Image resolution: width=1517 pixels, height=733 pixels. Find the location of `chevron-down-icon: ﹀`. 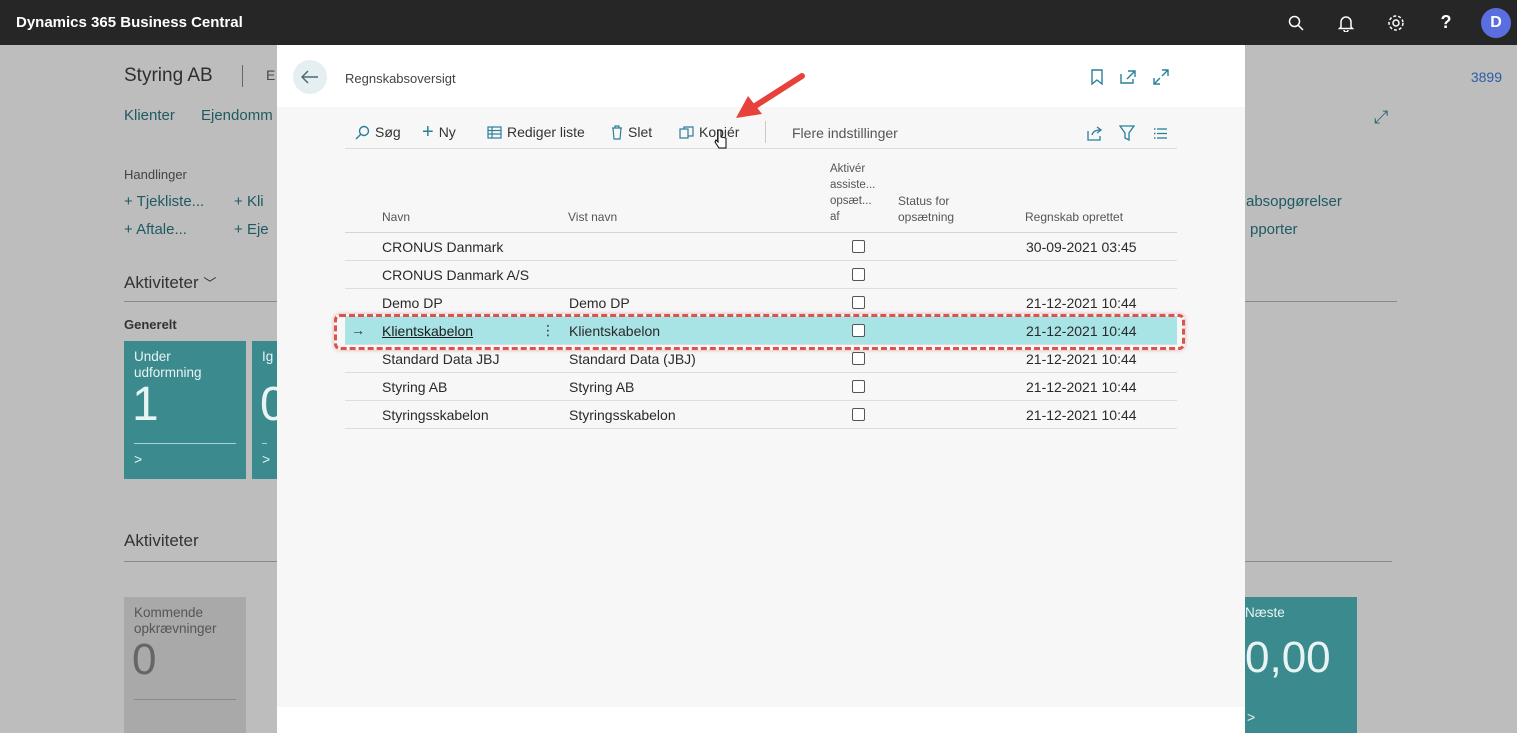

chevron-down-icon: ﹀ is located at coordinates (210, 283).